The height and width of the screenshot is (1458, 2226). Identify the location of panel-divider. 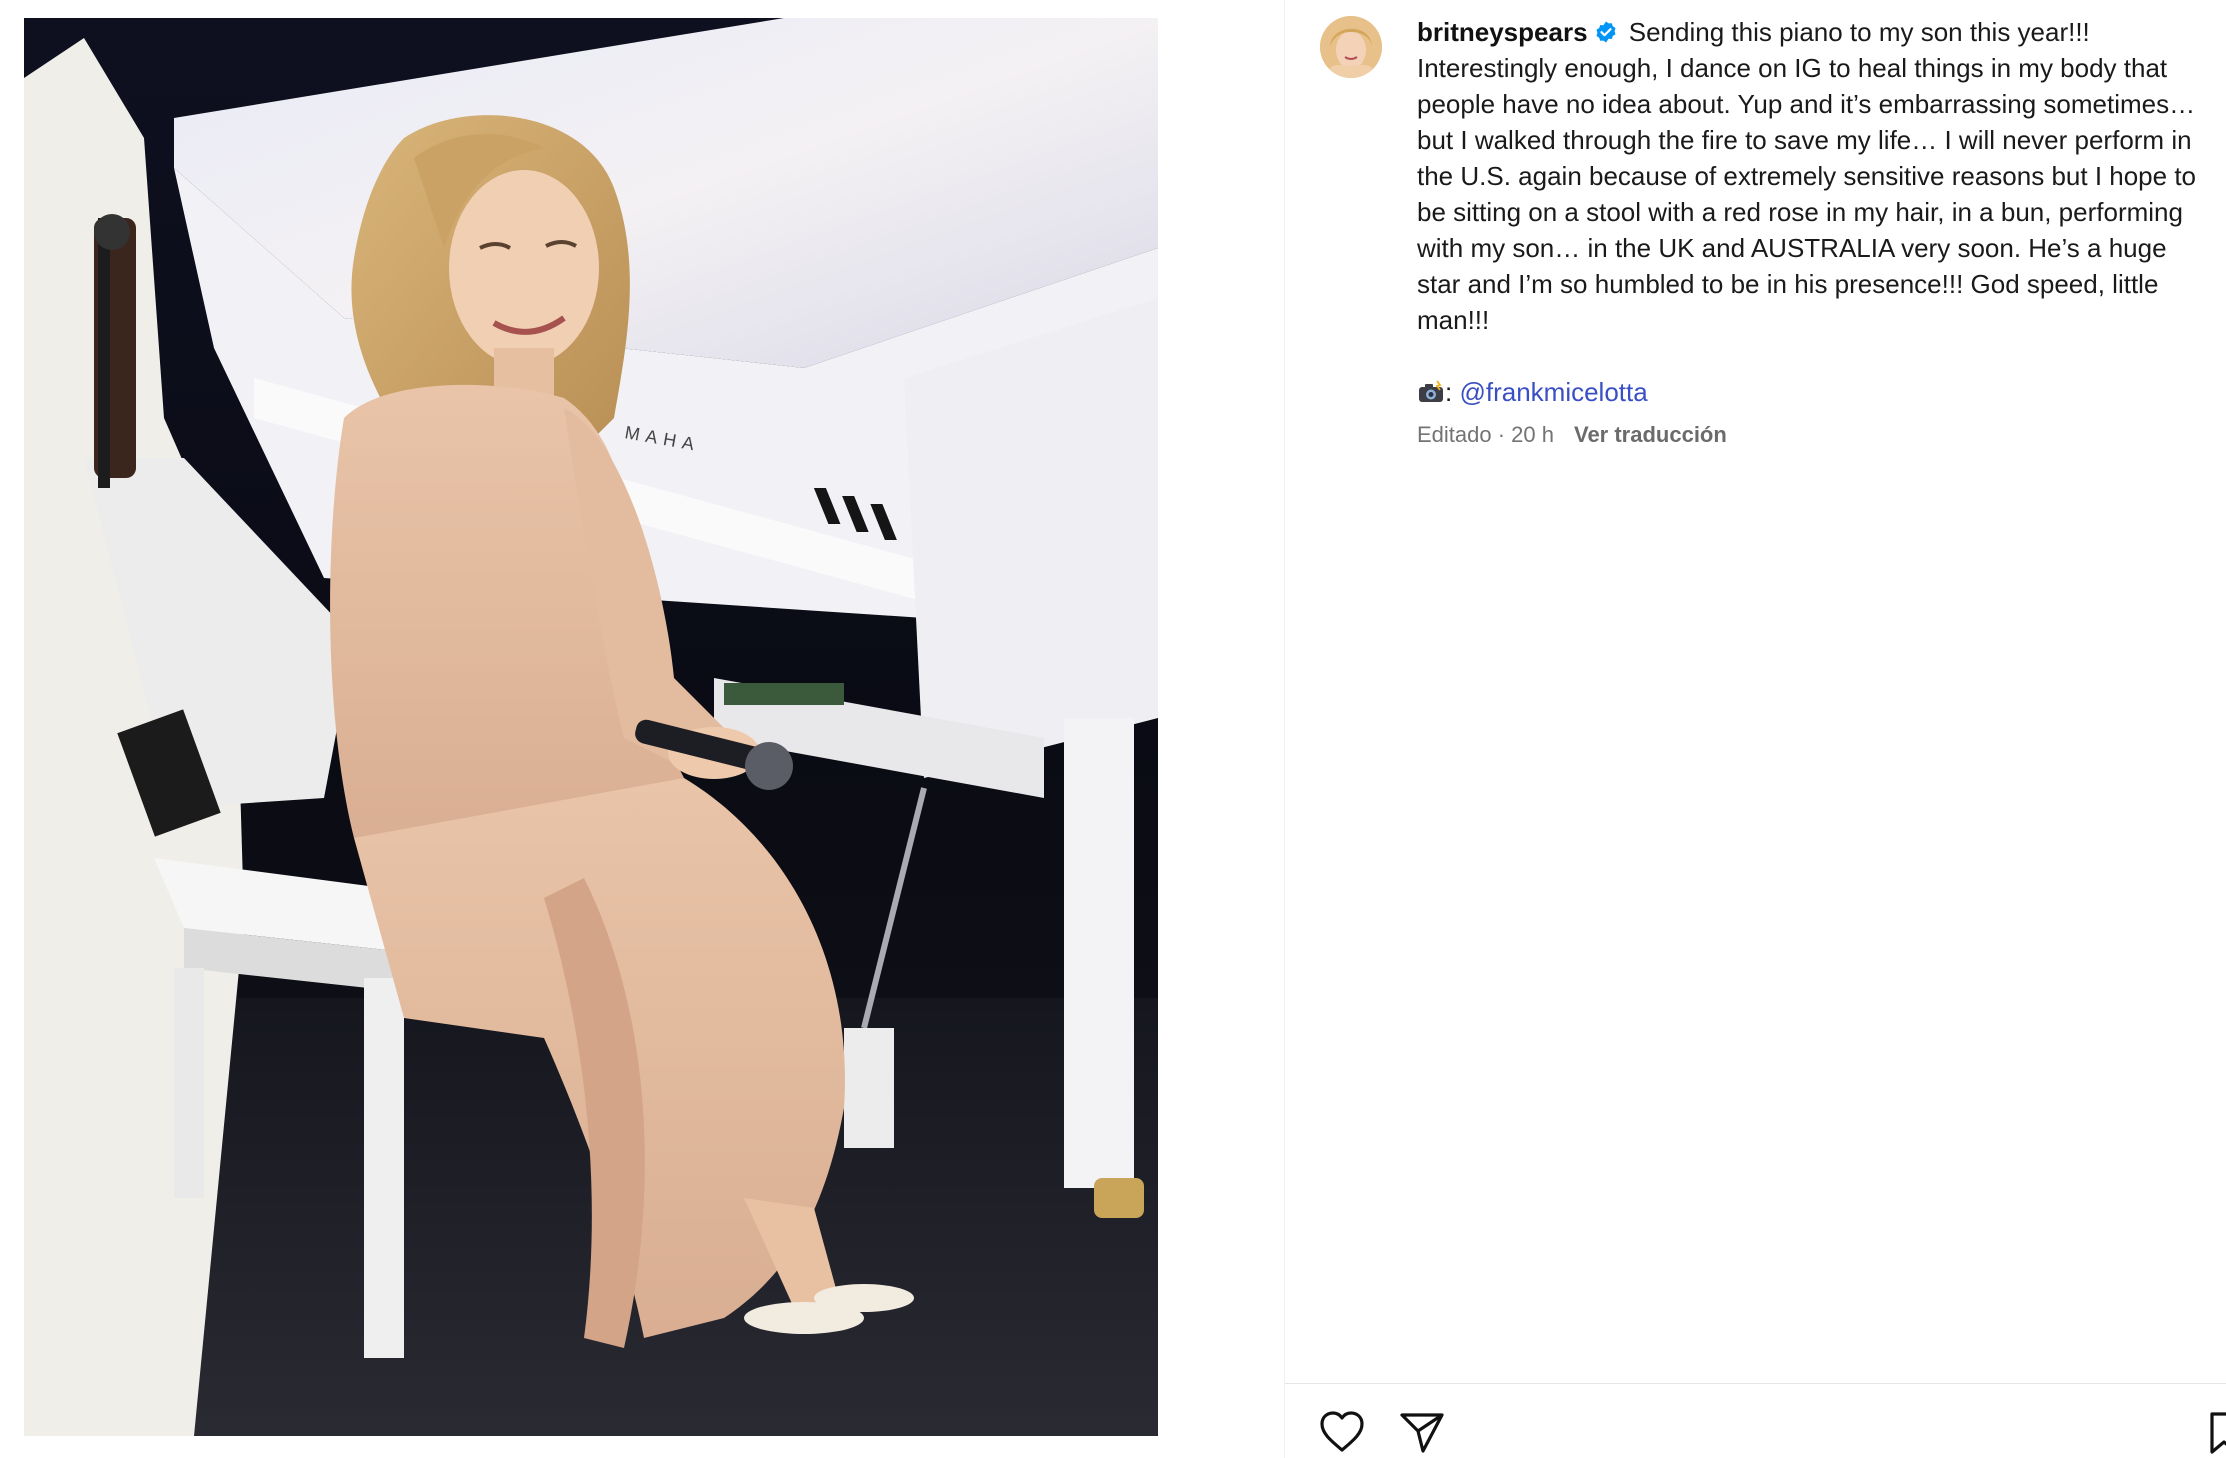
(1284, 729).